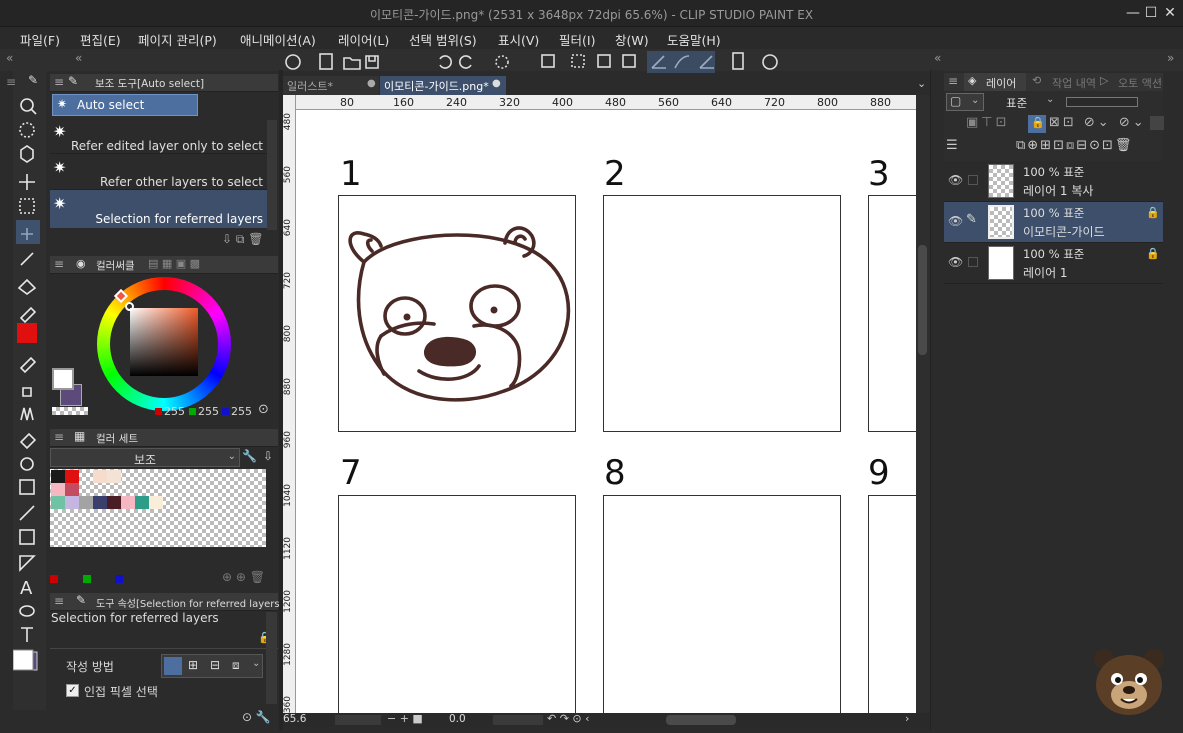  What do you see at coordinates (936, 400) in the screenshot?
I see `right-dock-divider` at bounding box center [936, 400].